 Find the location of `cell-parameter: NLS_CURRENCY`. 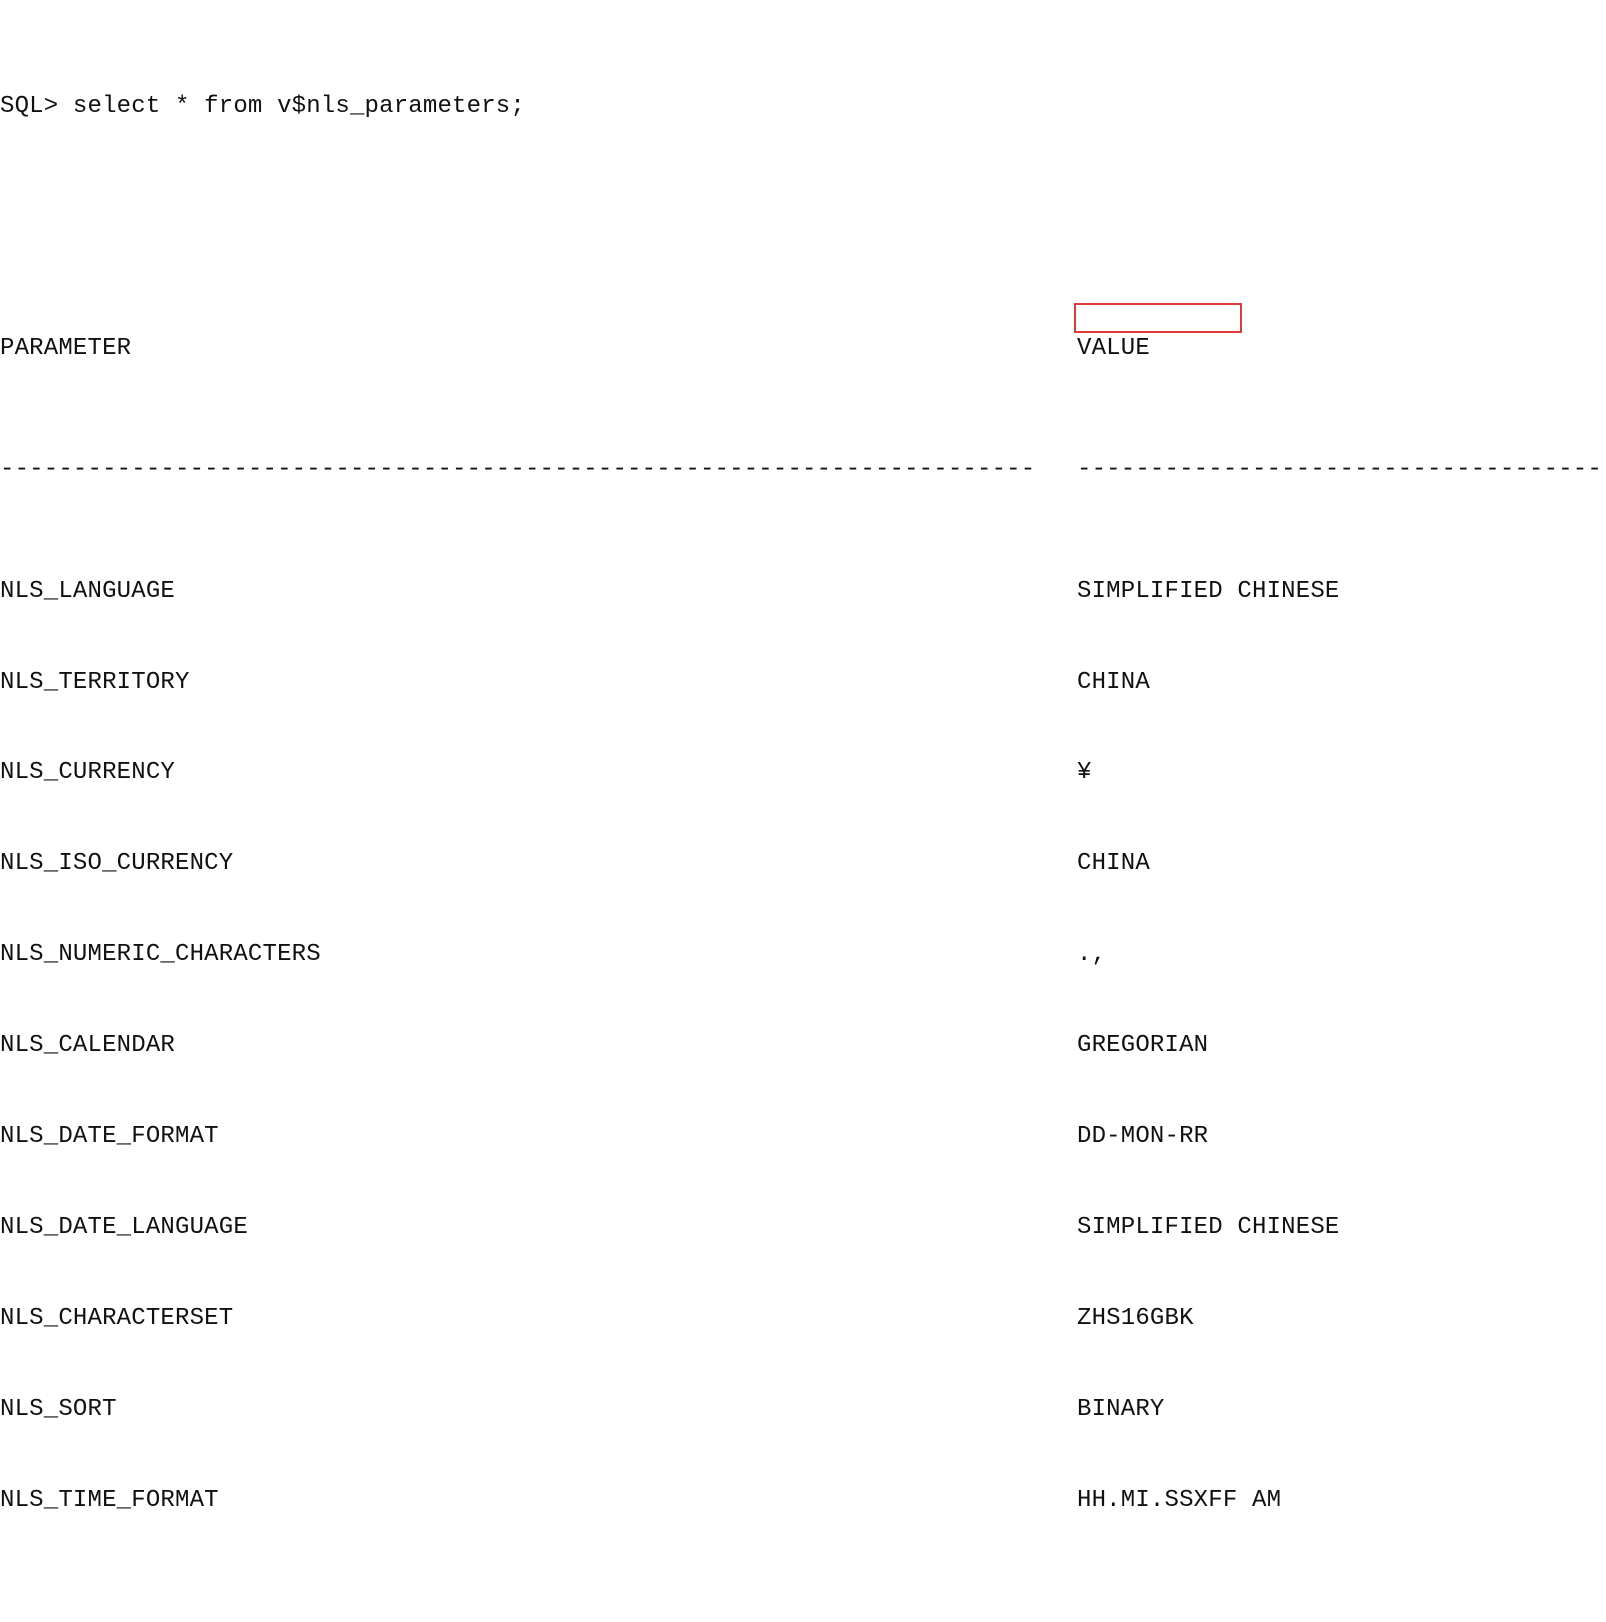

cell-parameter: NLS_CURRENCY is located at coordinates (87, 773).